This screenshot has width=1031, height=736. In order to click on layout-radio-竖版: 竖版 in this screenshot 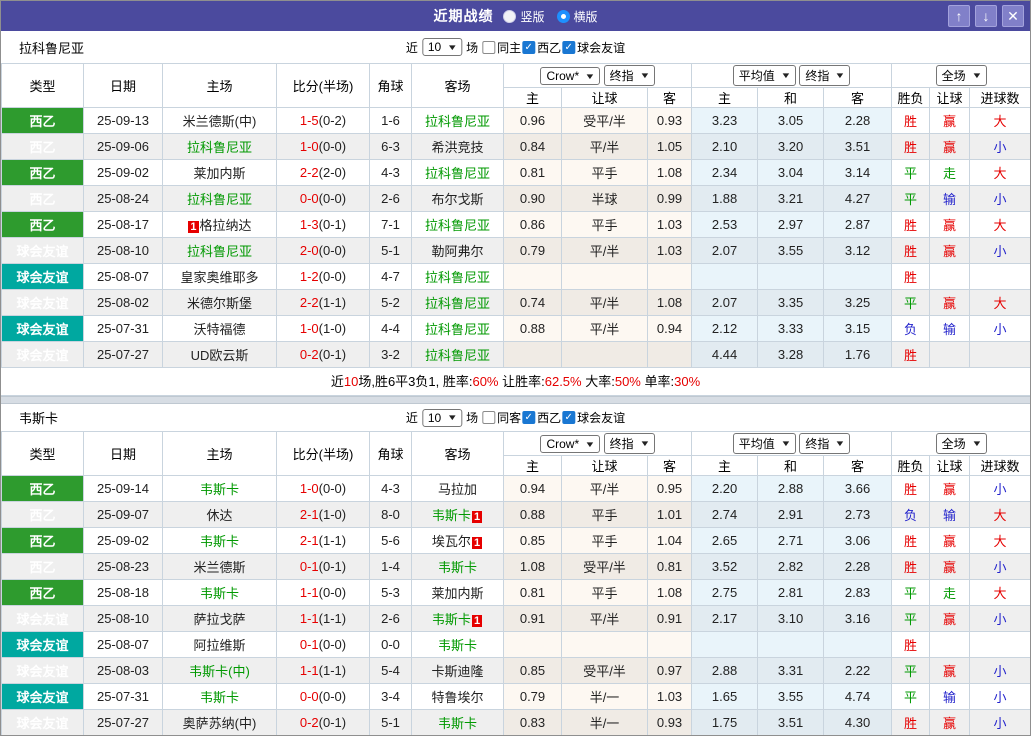, I will do `click(524, 16)`.